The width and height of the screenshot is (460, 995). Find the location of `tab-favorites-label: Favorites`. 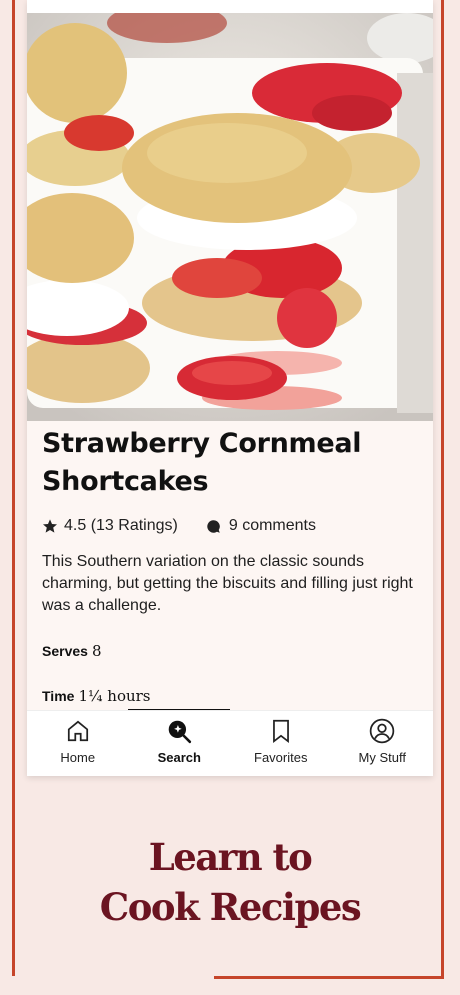

tab-favorites-label: Favorites is located at coordinates (281, 757).